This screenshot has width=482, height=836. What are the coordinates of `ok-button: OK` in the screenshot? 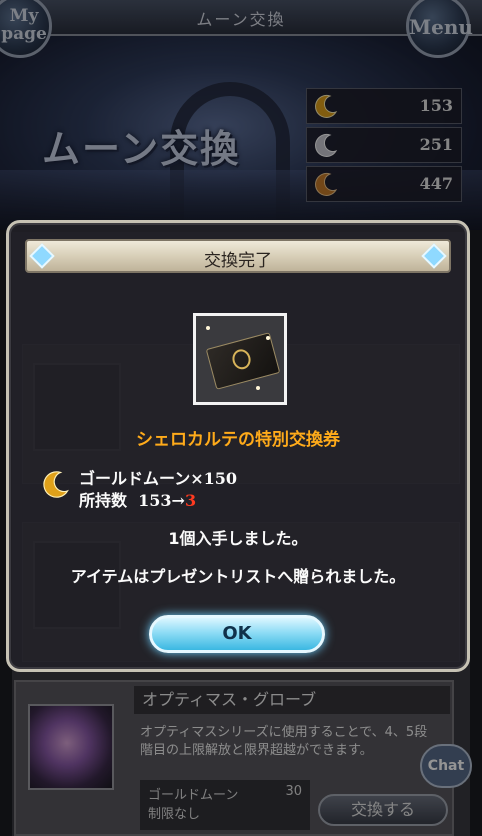 It's located at (237, 634).